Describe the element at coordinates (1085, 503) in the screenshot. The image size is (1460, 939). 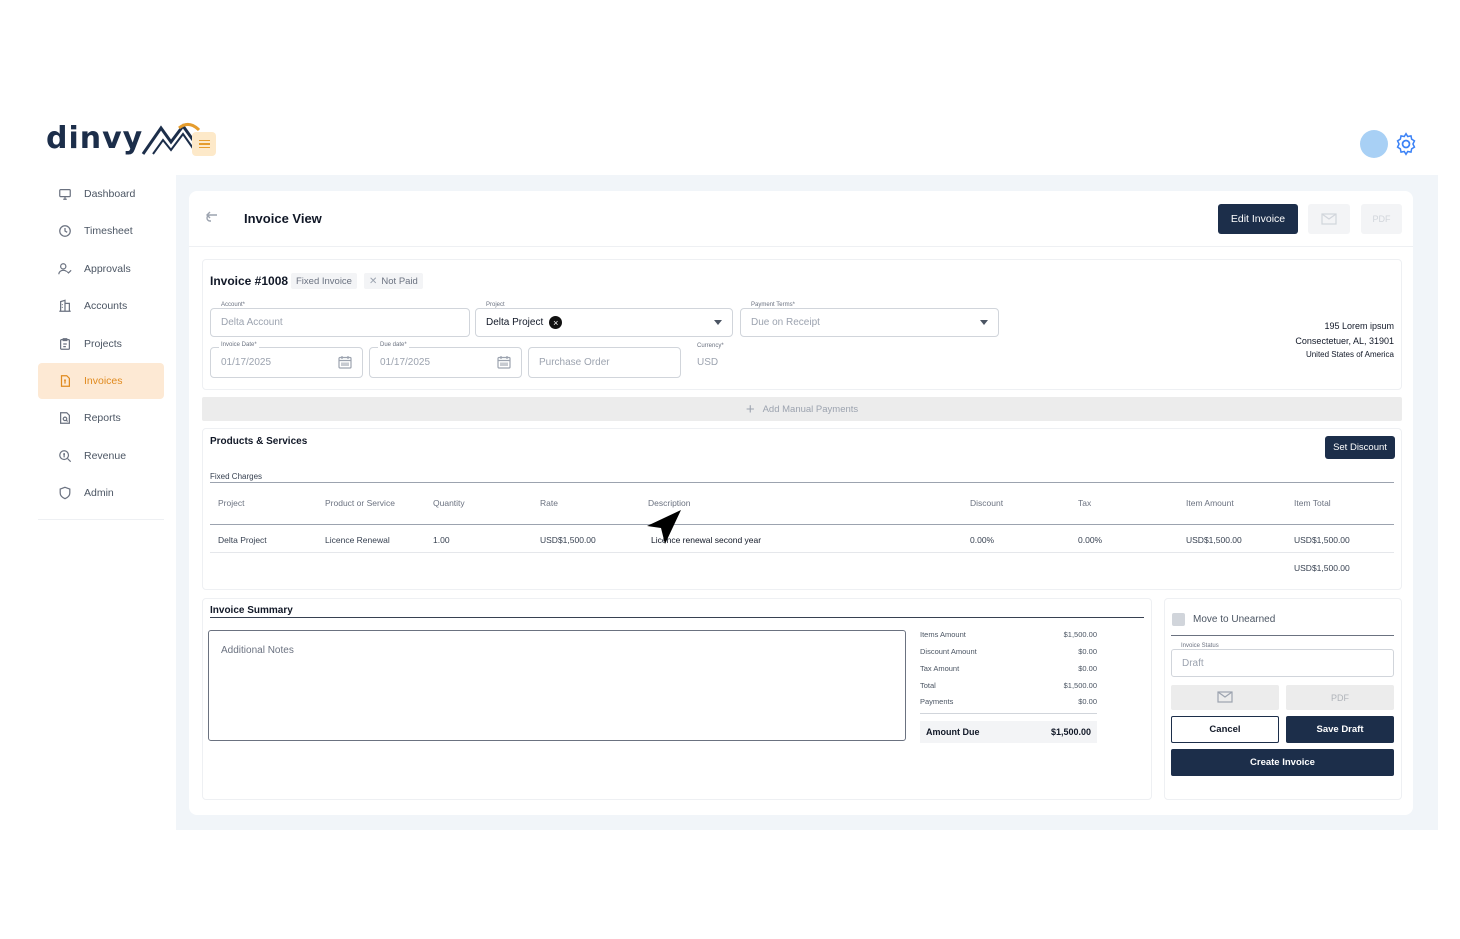
I see `column-header: Tax` at that location.